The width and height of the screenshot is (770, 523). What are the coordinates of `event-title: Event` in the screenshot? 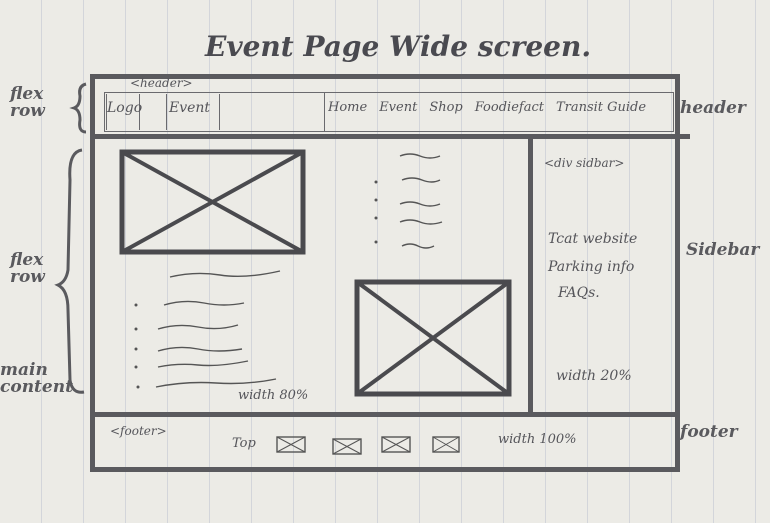 It's located at (193, 112).